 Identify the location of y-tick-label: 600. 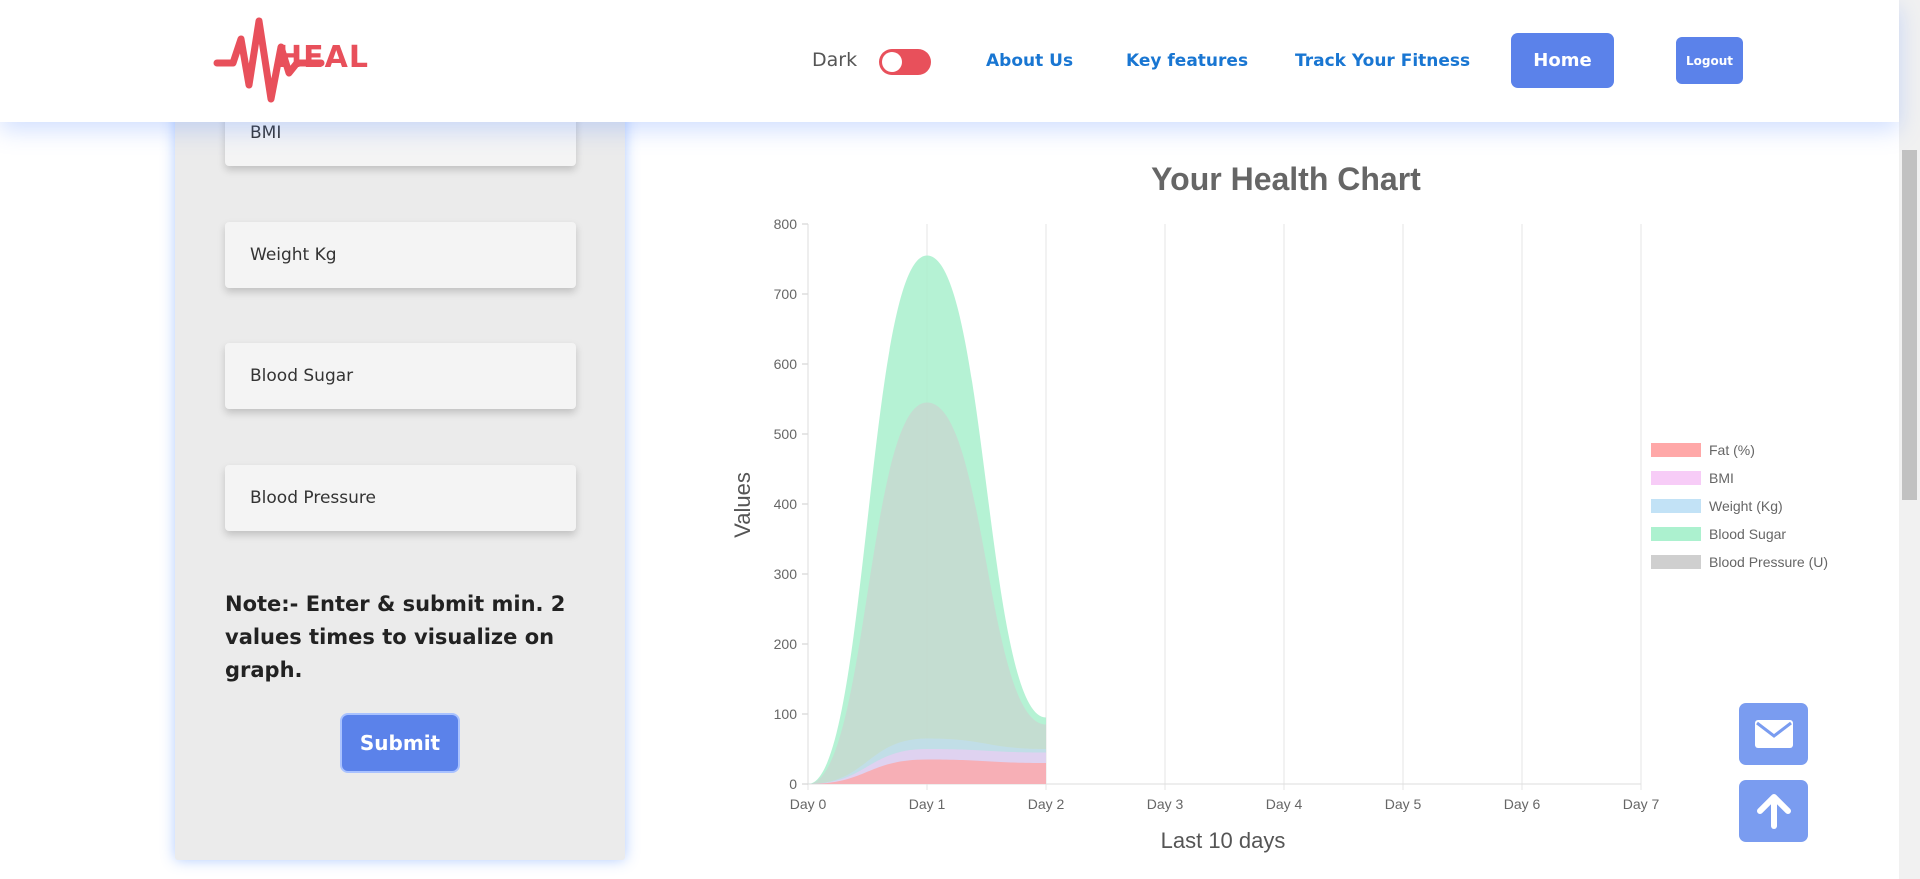
(786, 364).